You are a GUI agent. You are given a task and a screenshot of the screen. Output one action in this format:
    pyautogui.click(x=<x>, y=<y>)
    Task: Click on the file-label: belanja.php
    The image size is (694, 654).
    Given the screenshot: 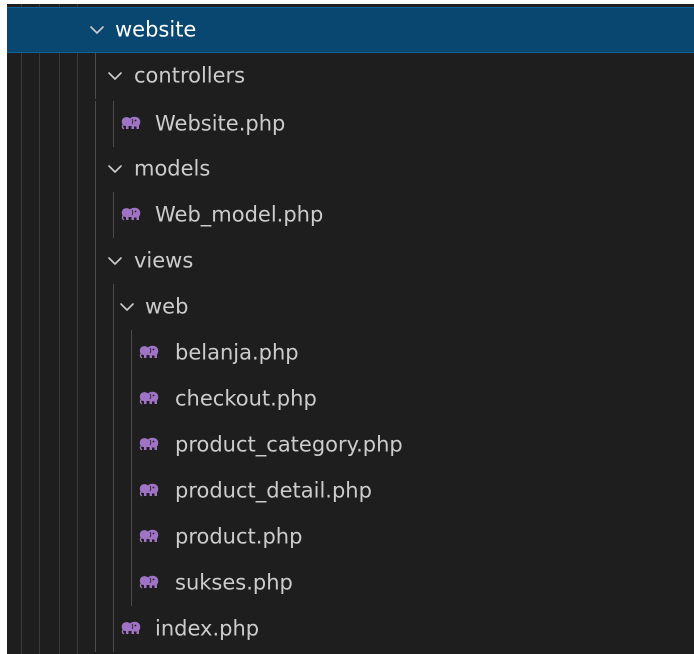 What is the action you would take?
    pyautogui.click(x=237, y=352)
    